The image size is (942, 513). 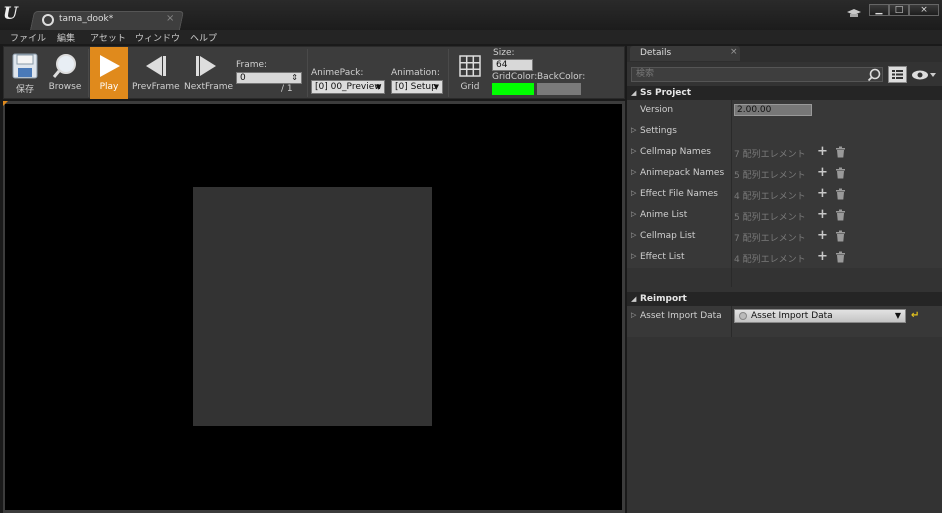 I want to click on browse-label: Browse, so click(x=65, y=87).